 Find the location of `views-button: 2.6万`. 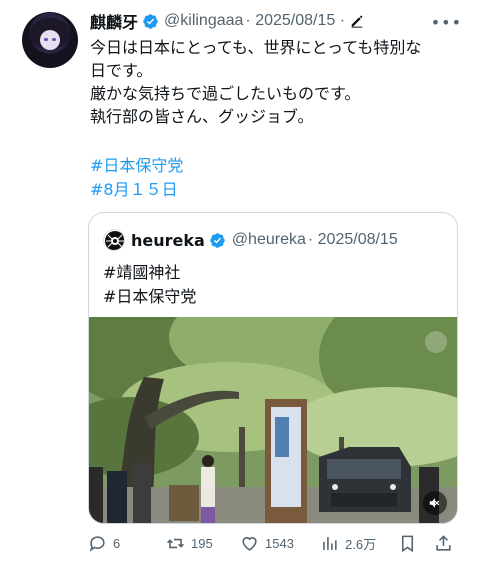

views-button: 2.6万 is located at coordinates (348, 543).